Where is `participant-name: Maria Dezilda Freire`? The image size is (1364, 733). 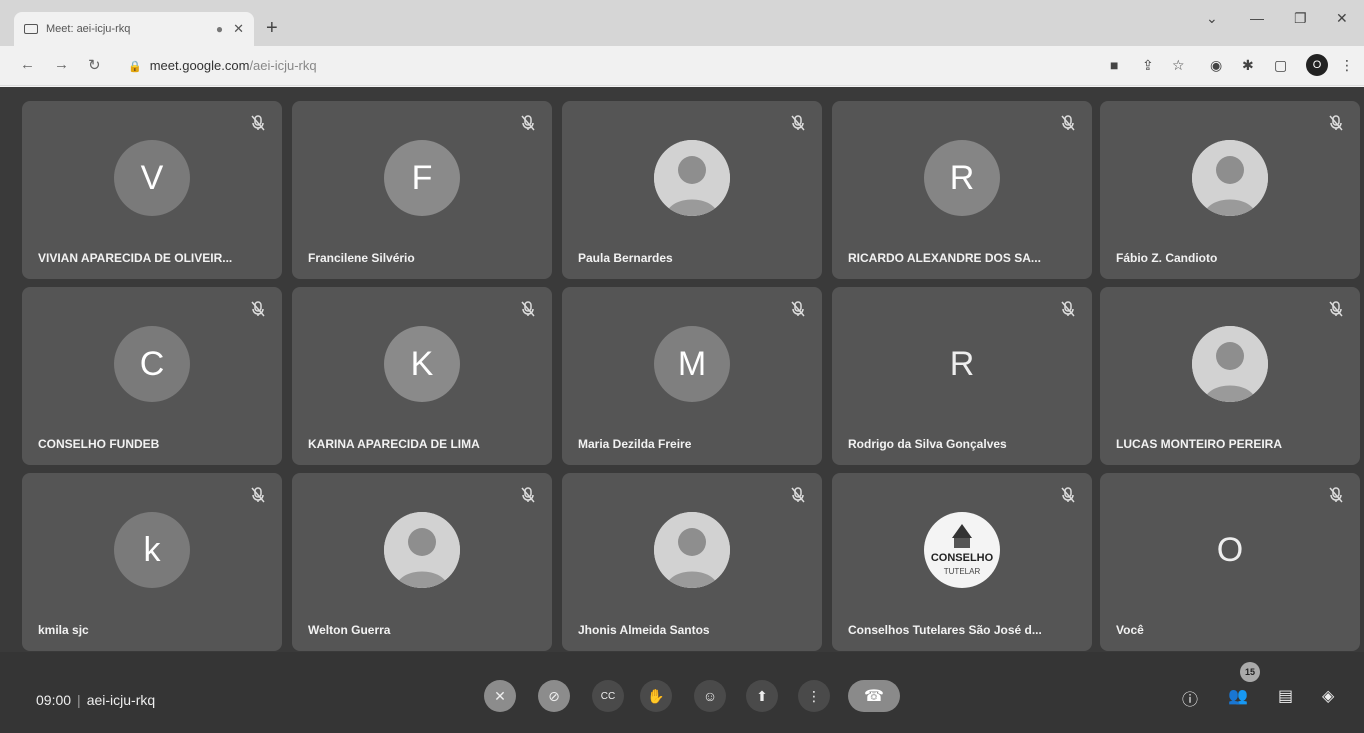 participant-name: Maria Dezilda Freire is located at coordinates (635, 444).